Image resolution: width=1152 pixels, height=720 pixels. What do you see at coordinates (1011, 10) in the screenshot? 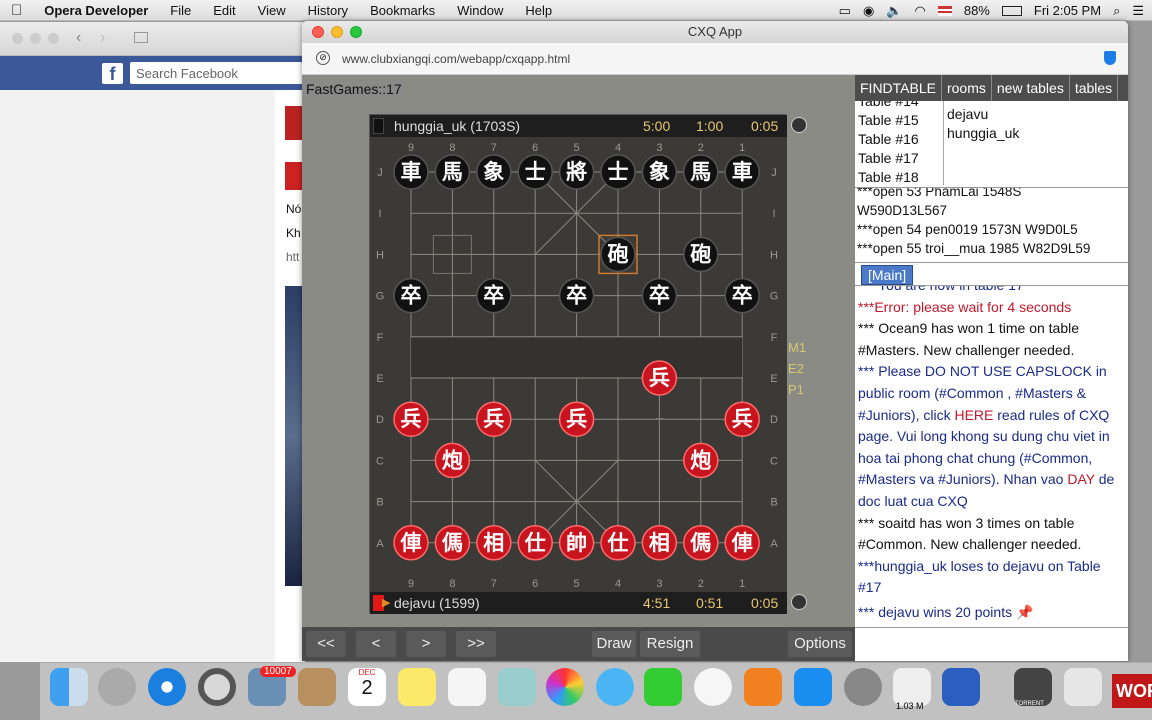
I see `battery-icon` at bounding box center [1011, 10].